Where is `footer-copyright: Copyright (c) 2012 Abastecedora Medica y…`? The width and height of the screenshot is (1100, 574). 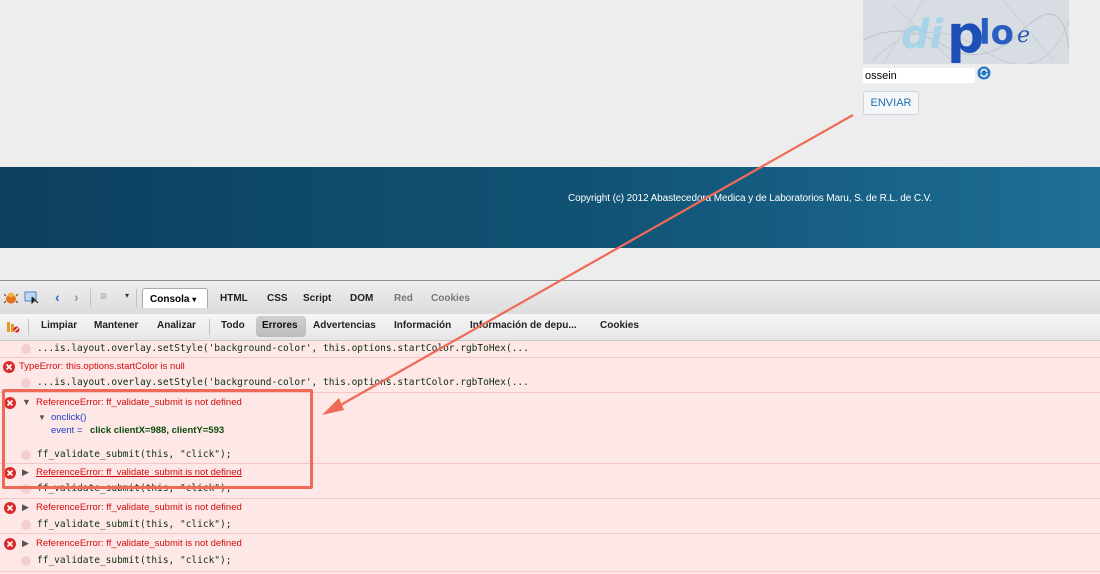 footer-copyright: Copyright (c) 2012 Abastecedora Medica y… is located at coordinates (750, 198).